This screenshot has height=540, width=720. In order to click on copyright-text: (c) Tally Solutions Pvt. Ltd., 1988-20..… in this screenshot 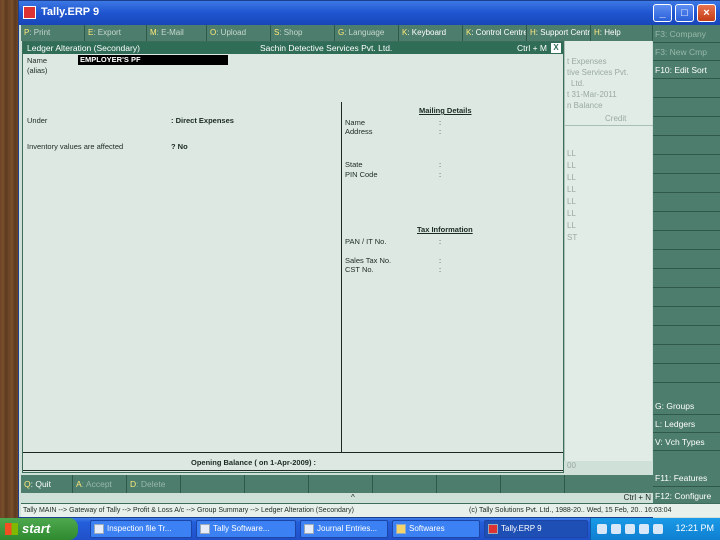, I will do `click(570, 510)`.